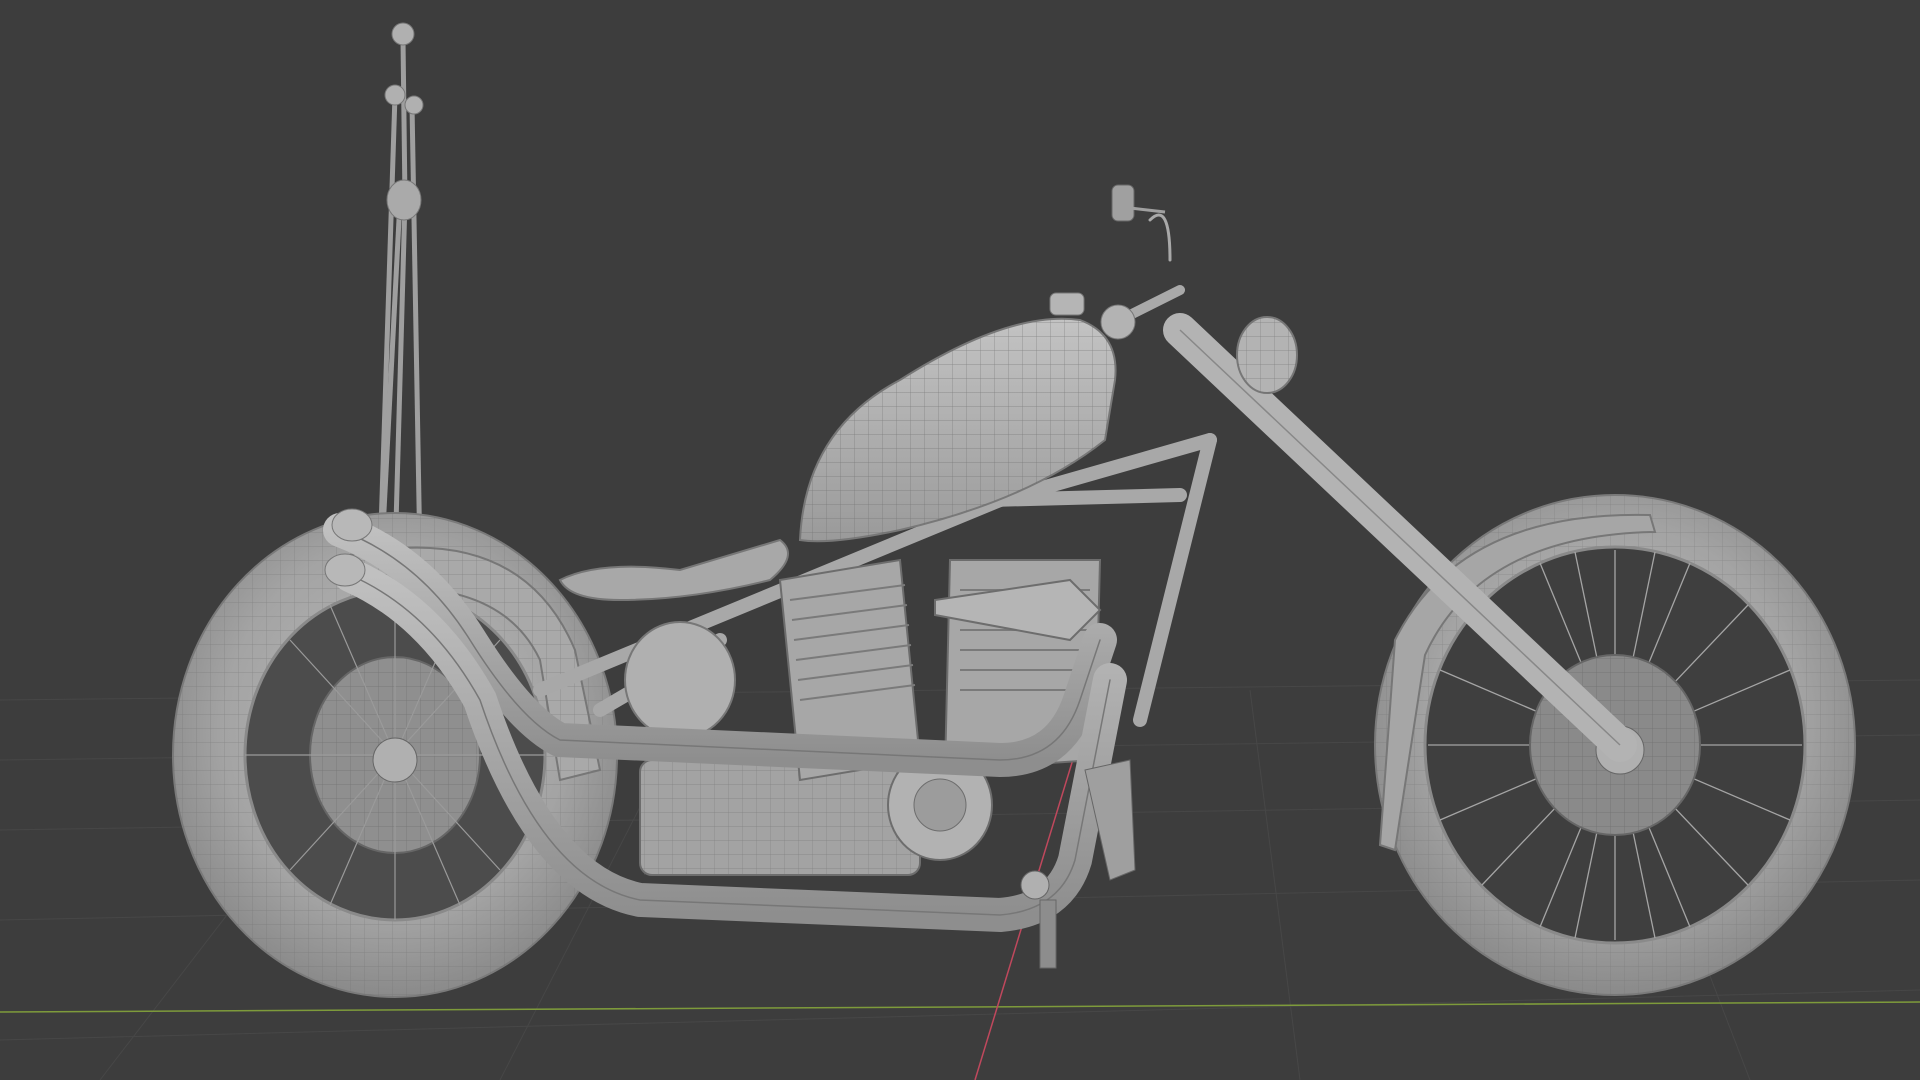 The image size is (1920, 1080). I want to click on seat, so click(673, 570).